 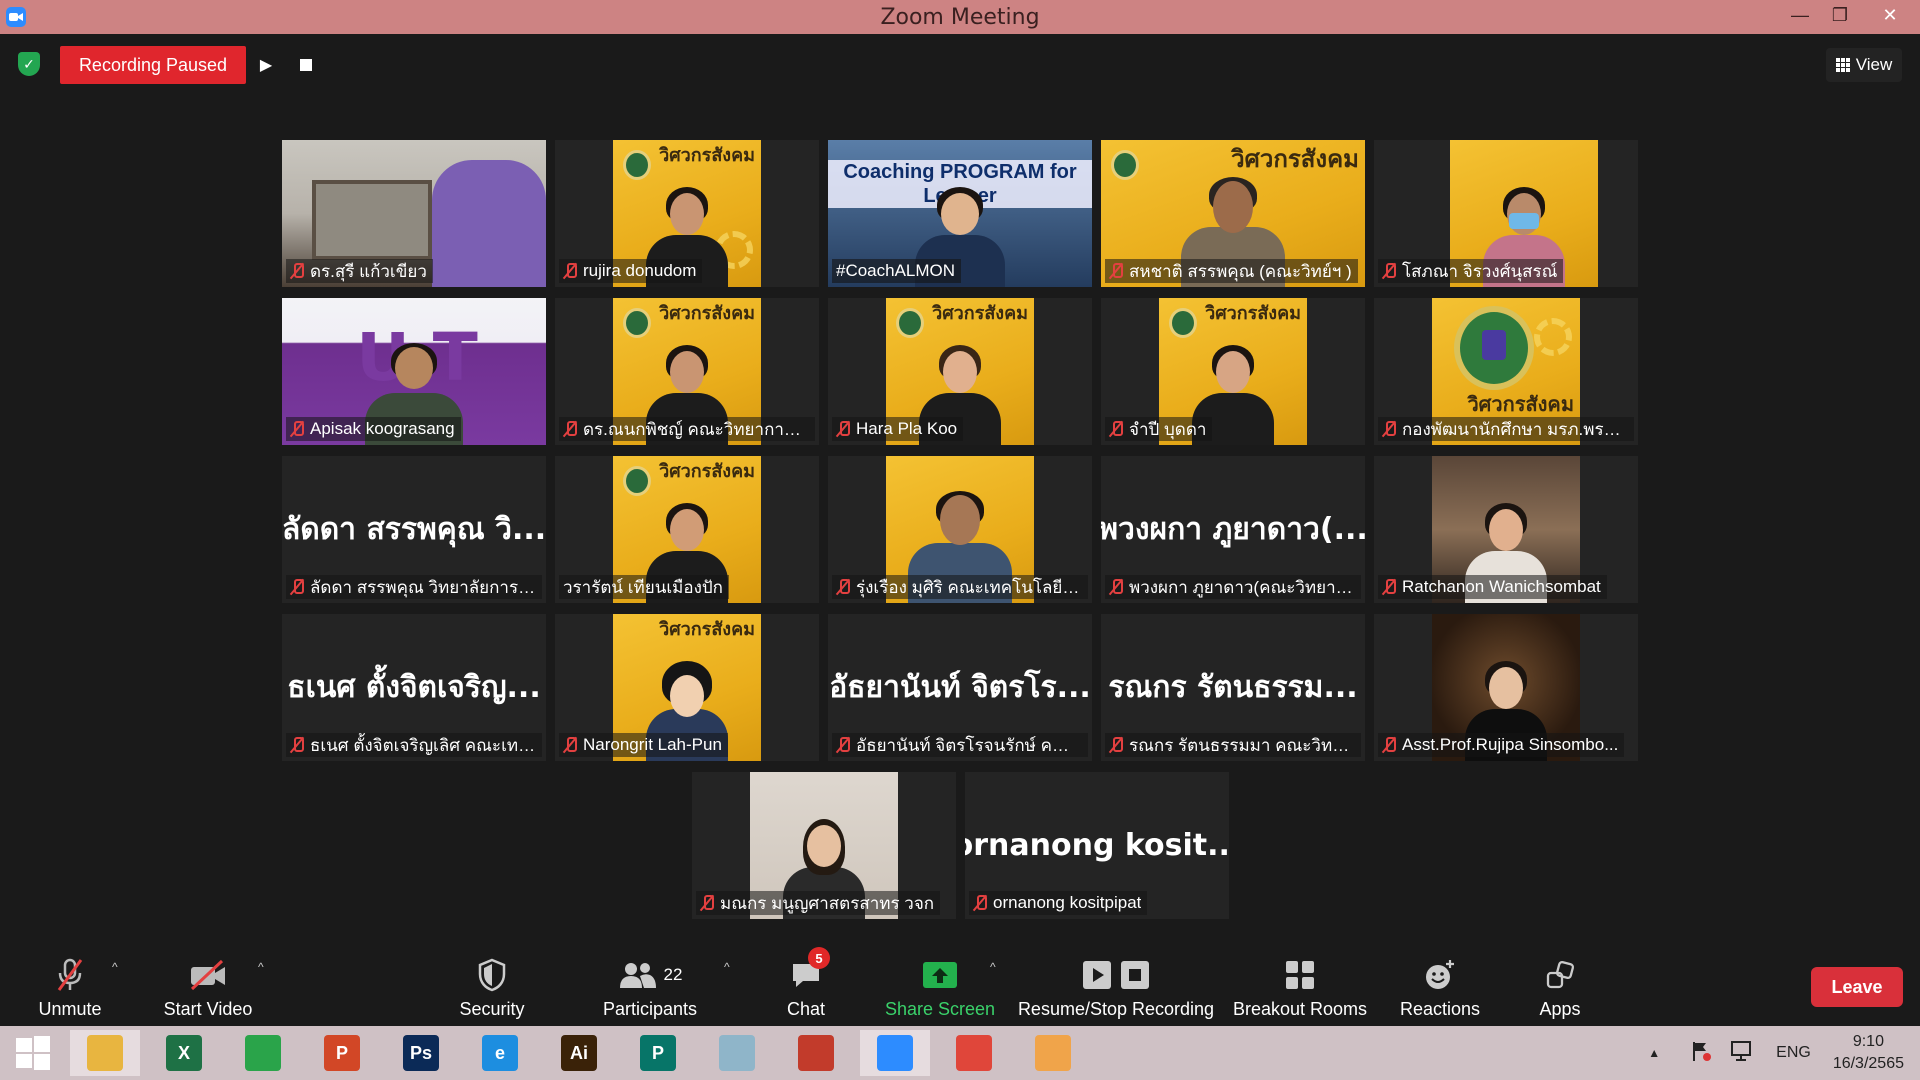 What do you see at coordinates (1868, 1053) in the screenshot?
I see `taskbar-clock: 9:10 16/3/2565` at bounding box center [1868, 1053].